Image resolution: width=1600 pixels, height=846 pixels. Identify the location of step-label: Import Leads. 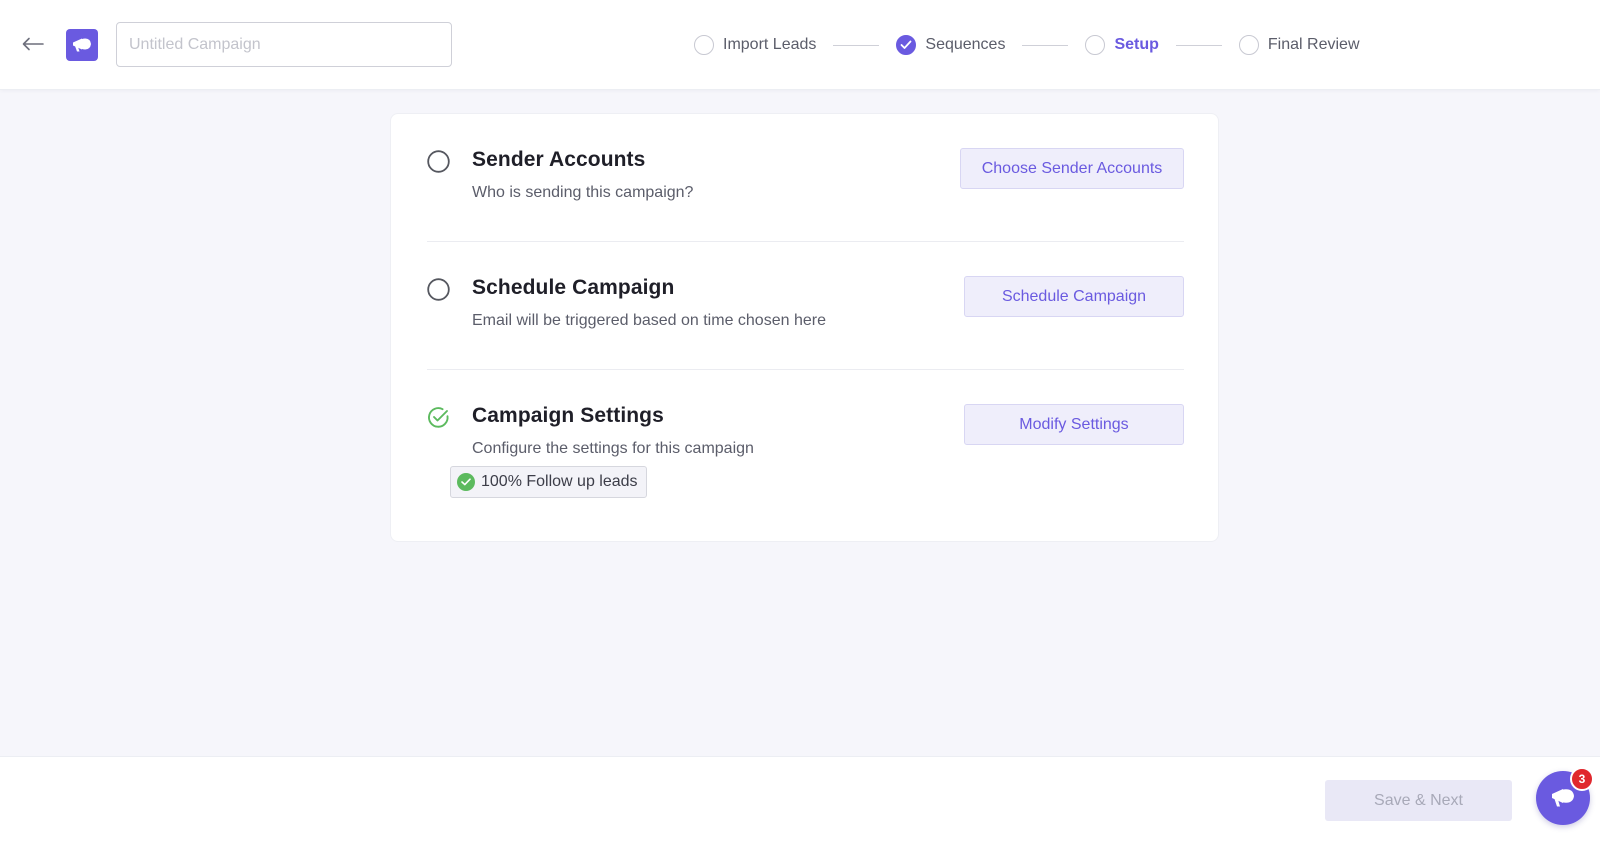
(770, 44).